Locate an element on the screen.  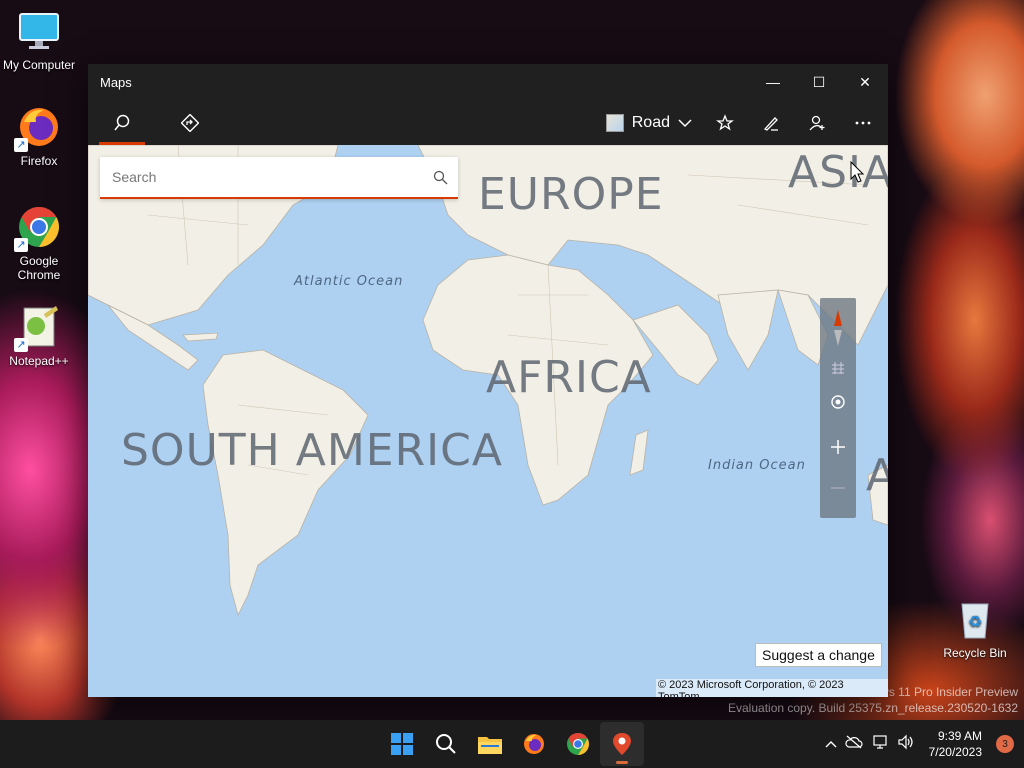
minimize-button: — is located at coordinates (773, 82).